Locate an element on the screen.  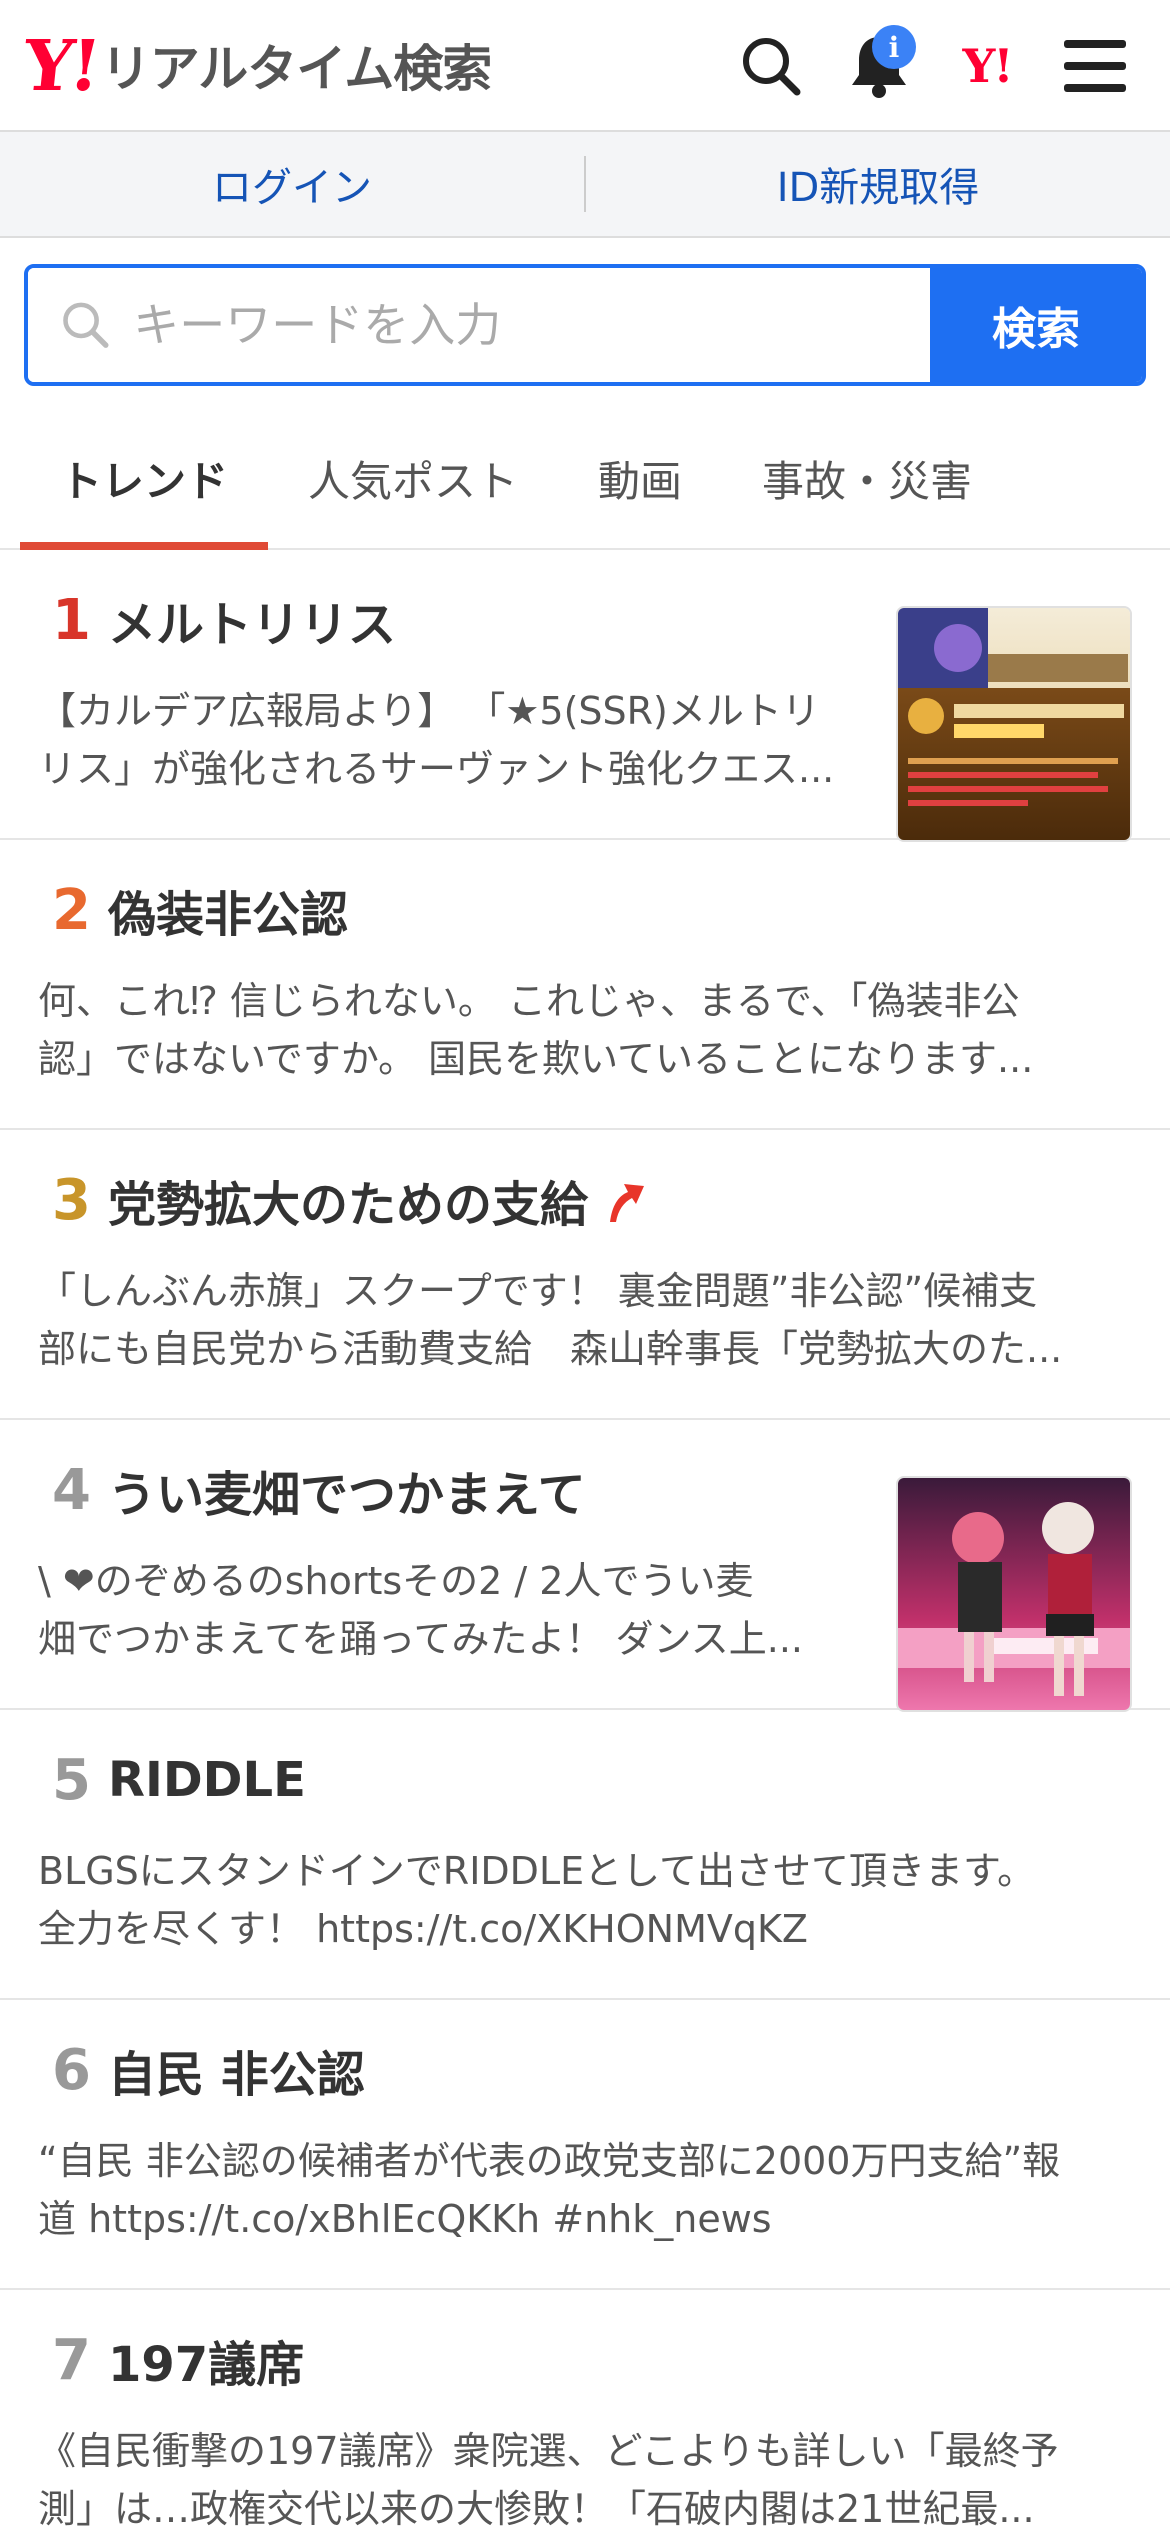
yahoo-realtime-logo: Y! リアルタイム検索 is located at coordinates (256, 65).